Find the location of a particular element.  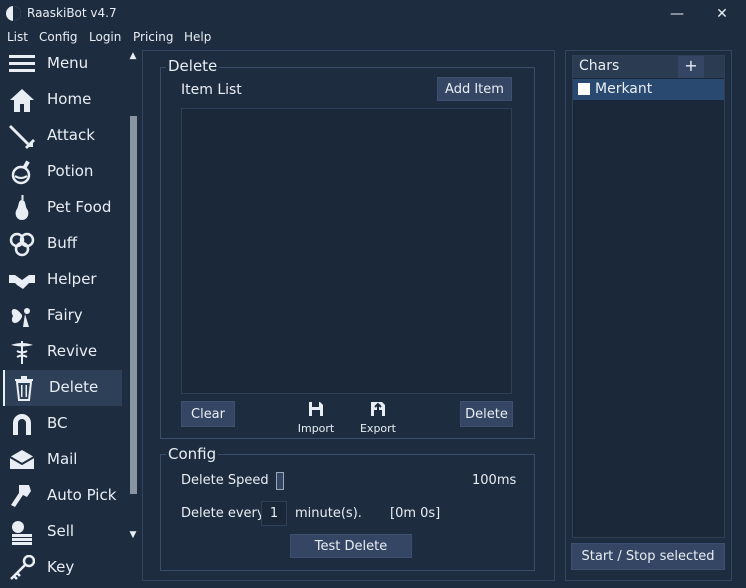

sidebar-item-pet-food: Pet Food is located at coordinates (62, 208).